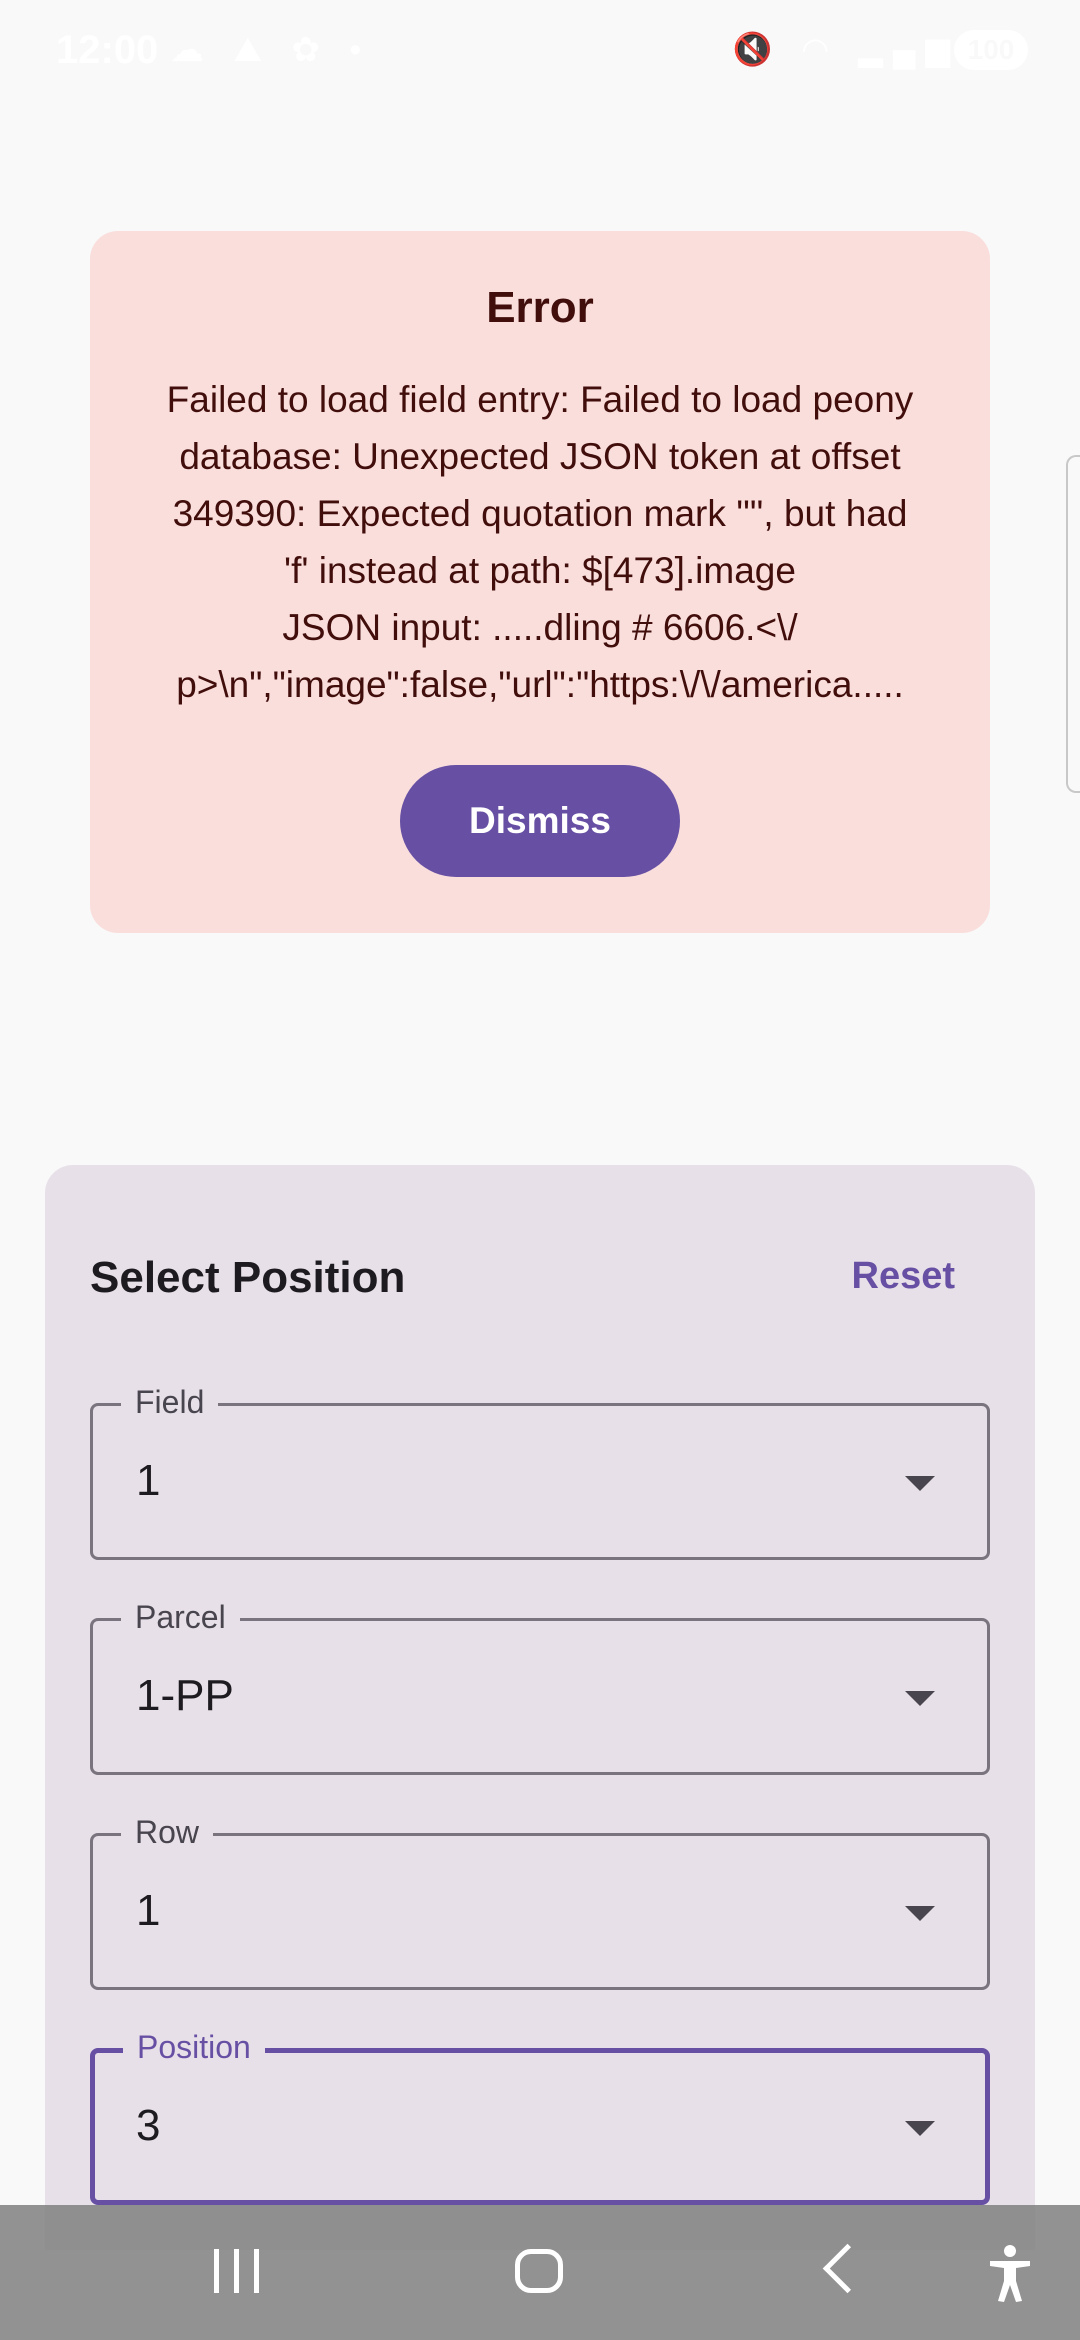 The width and height of the screenshot is (1080, 2340). Describe the element at coordinates (107, 50) in the screenshot. I see `status-time: 12:00` at that location.